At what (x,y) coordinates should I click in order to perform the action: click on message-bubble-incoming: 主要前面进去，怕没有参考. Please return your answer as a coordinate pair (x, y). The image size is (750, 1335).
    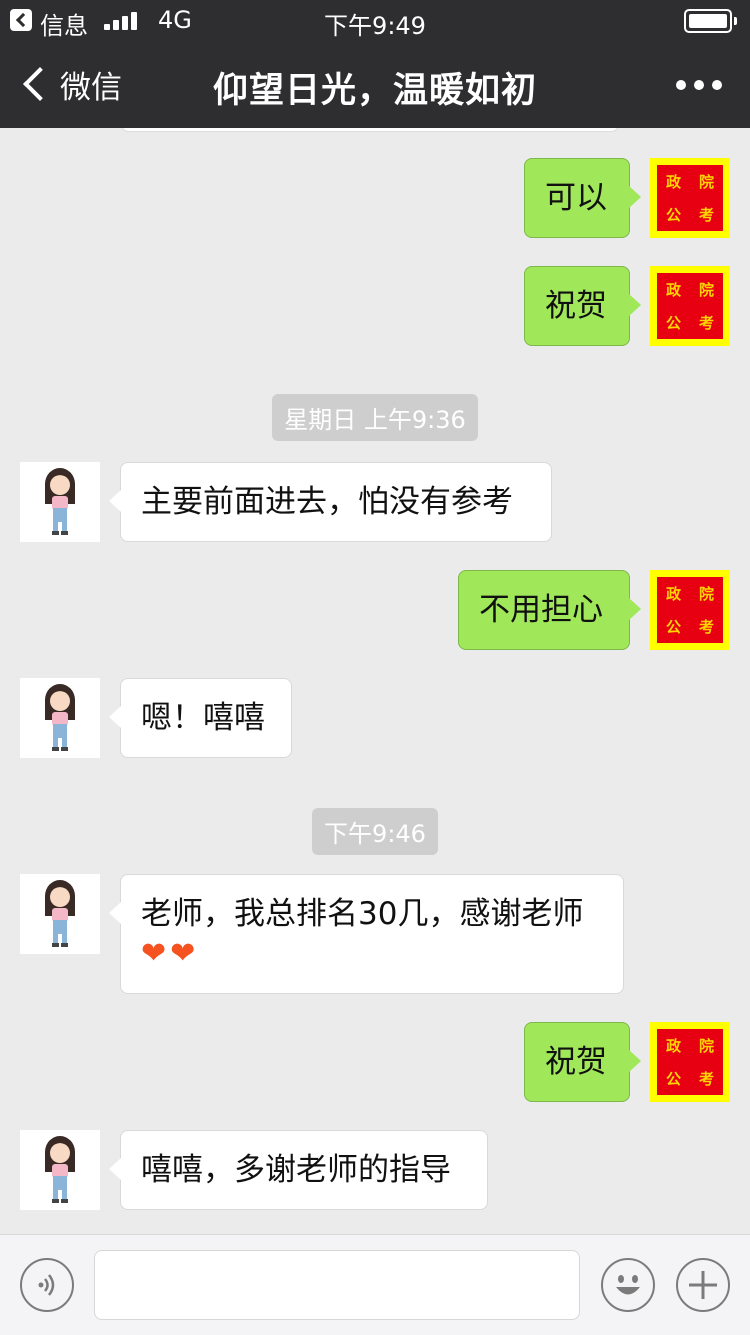
    Looking at the image, I should click on (330, 502).